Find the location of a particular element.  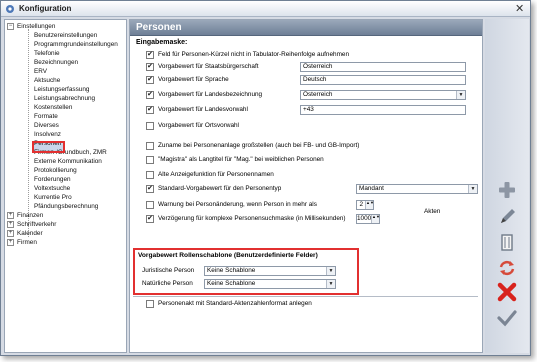

tree-item: Protokollierung is located at coordinates (65, 170).